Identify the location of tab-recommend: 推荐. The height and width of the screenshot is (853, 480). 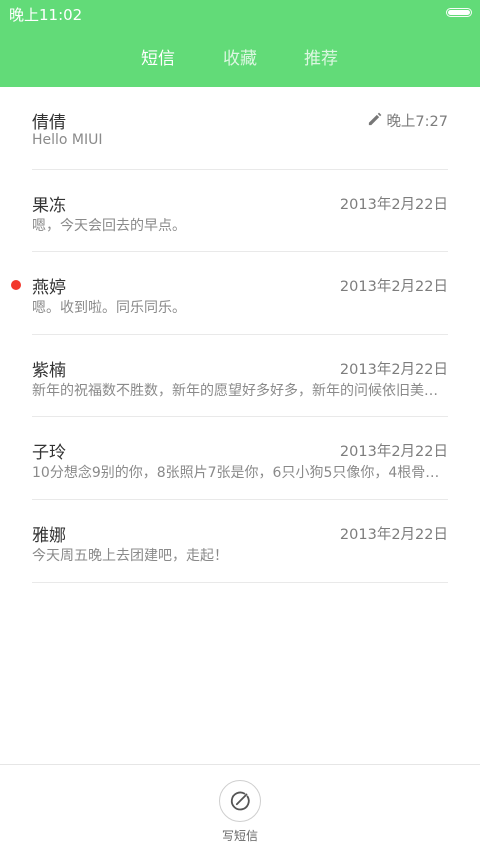
(321, 56).